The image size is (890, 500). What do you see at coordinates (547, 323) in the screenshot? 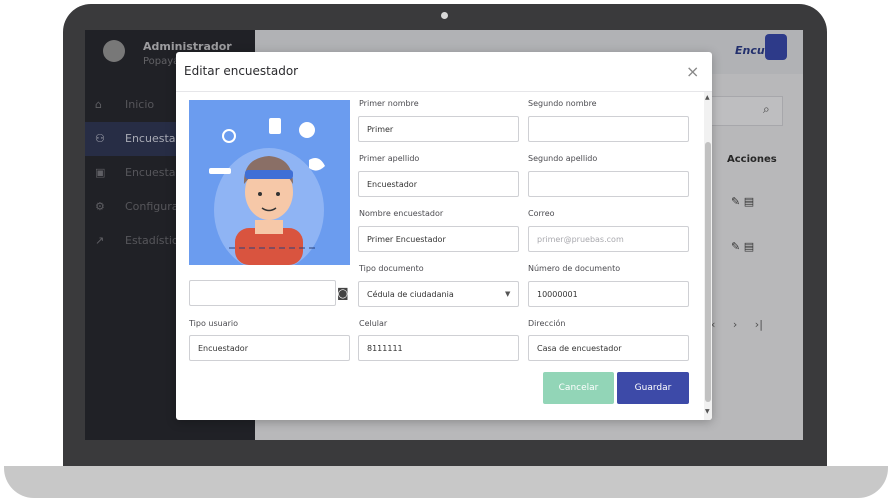
I see `label-direccion: Dirección` at bounding box center [547, 323].